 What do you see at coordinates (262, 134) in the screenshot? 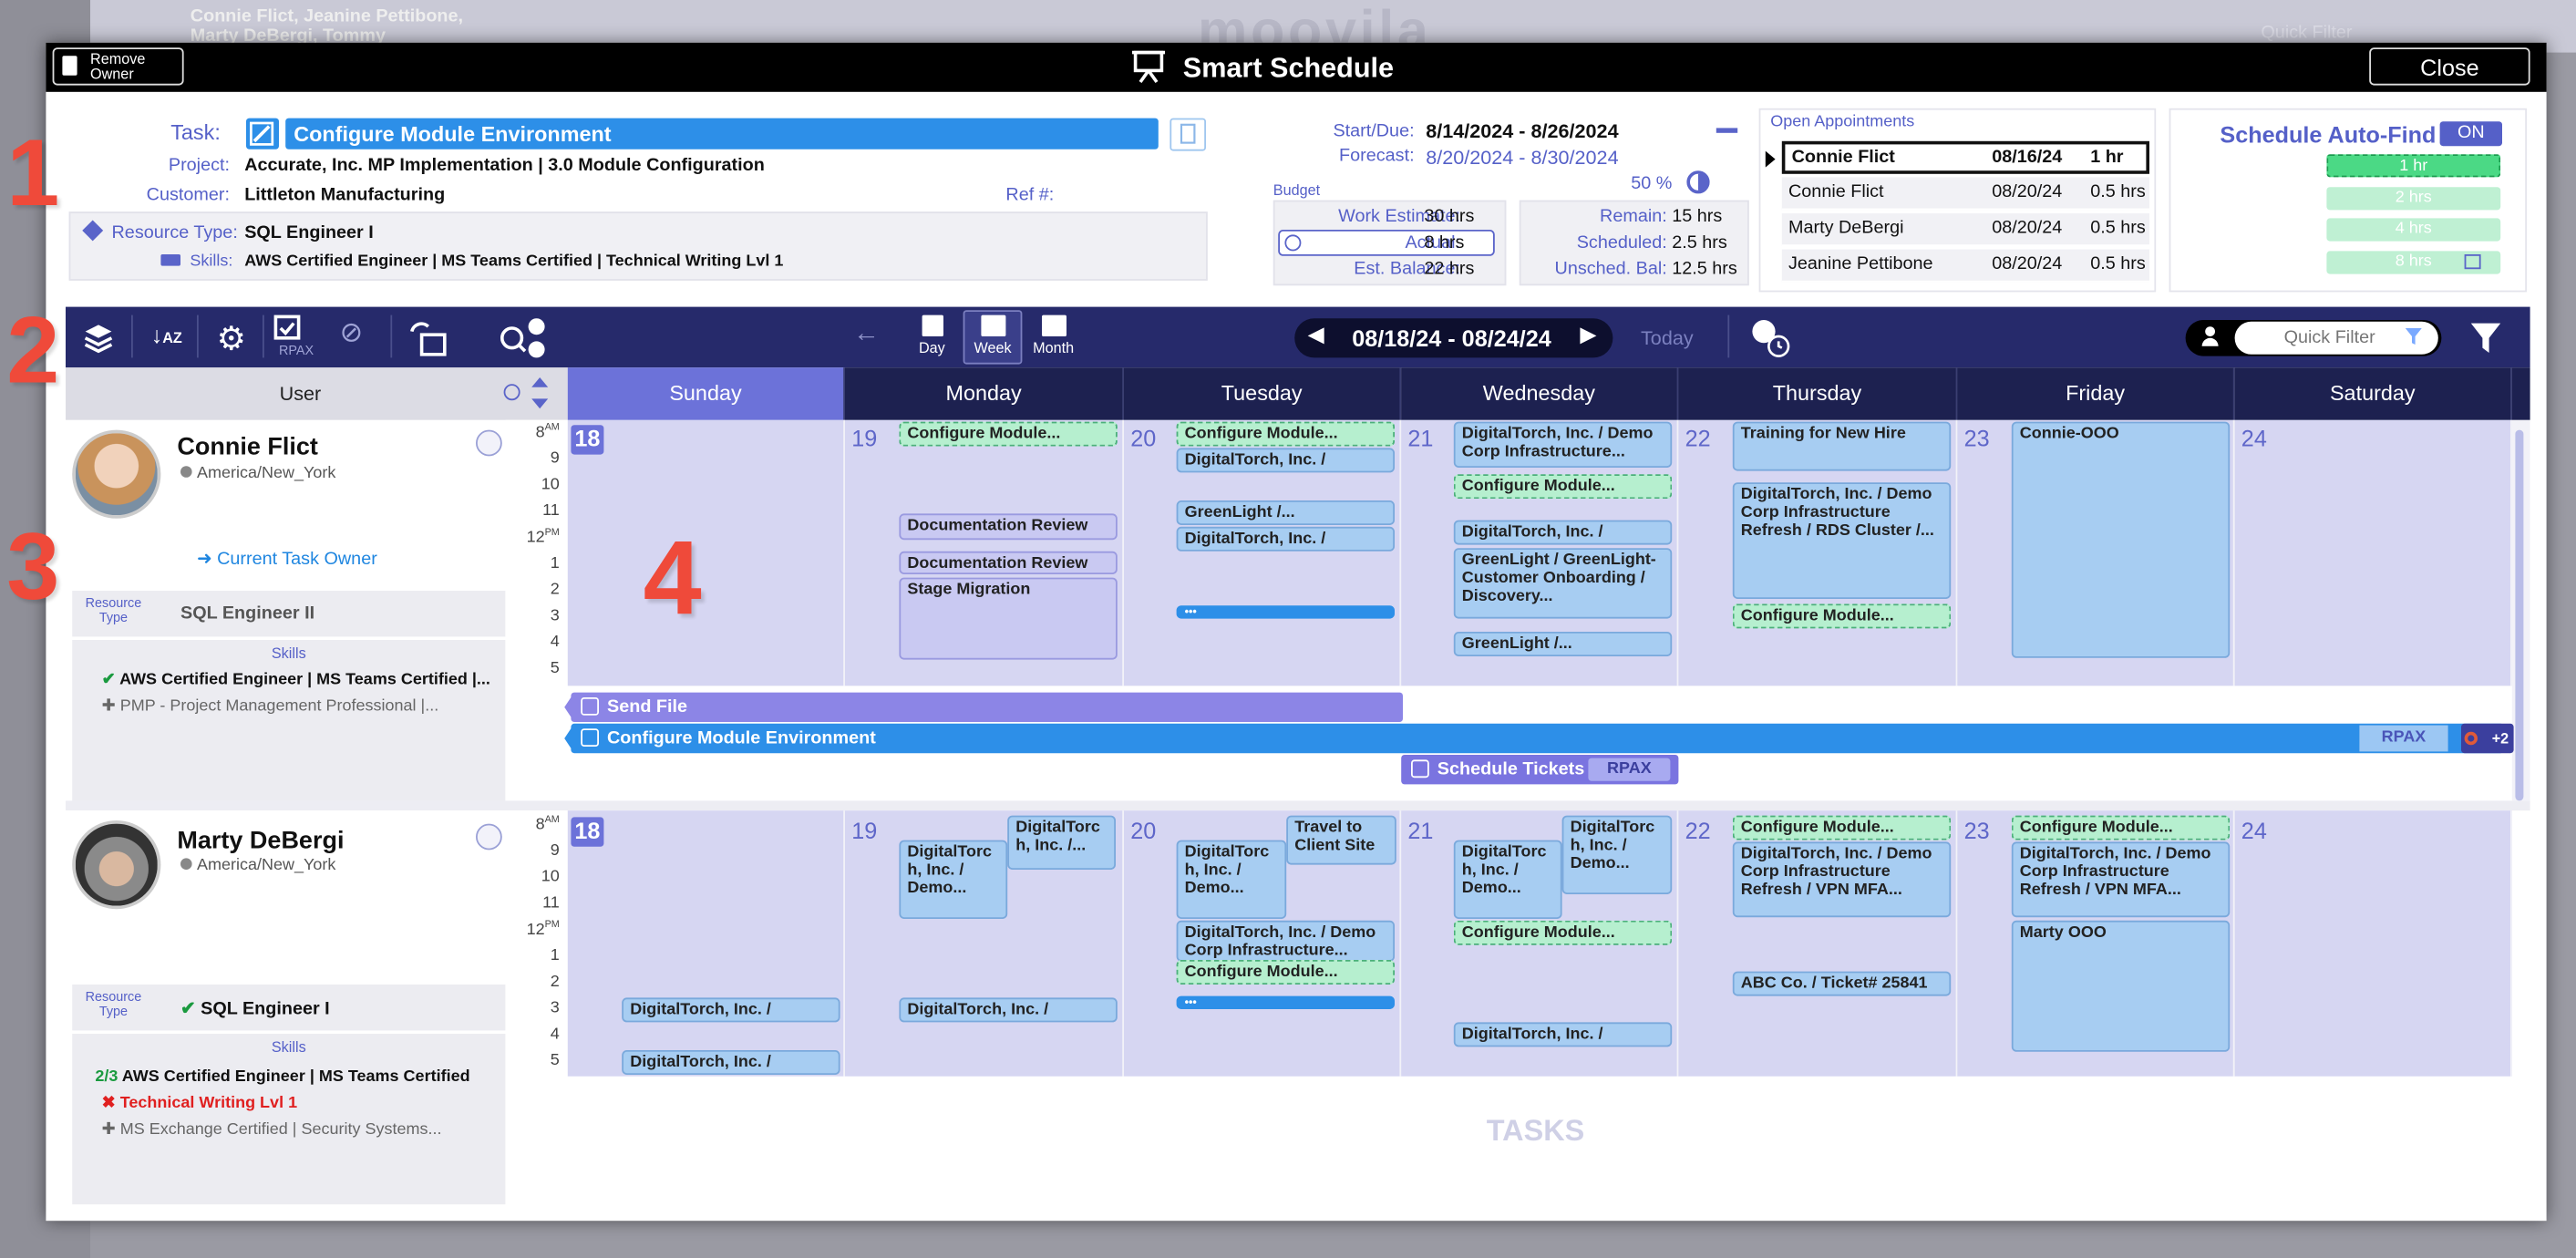
I see `edit-task-icon` at bounding box center [262, 134].